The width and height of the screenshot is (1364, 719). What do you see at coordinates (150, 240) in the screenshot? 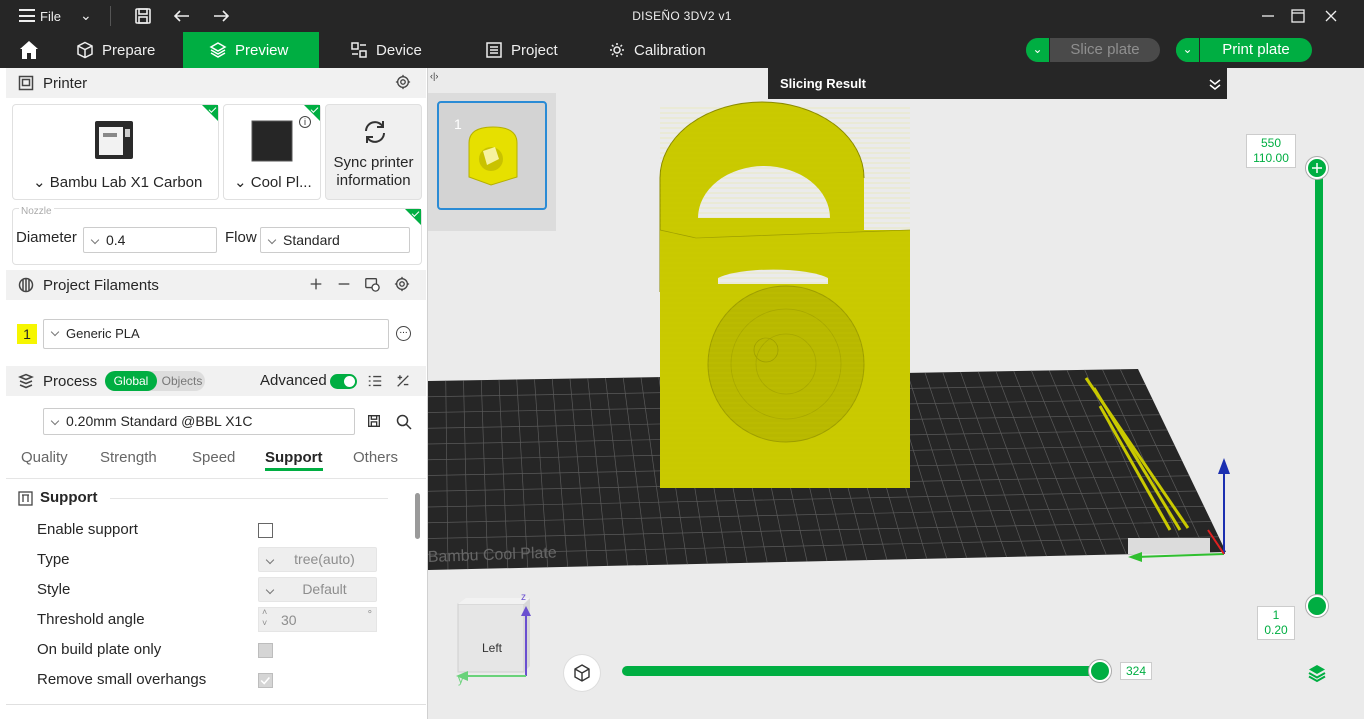
I see `diameter-select: 0.4` at bounding box center [150, 240].